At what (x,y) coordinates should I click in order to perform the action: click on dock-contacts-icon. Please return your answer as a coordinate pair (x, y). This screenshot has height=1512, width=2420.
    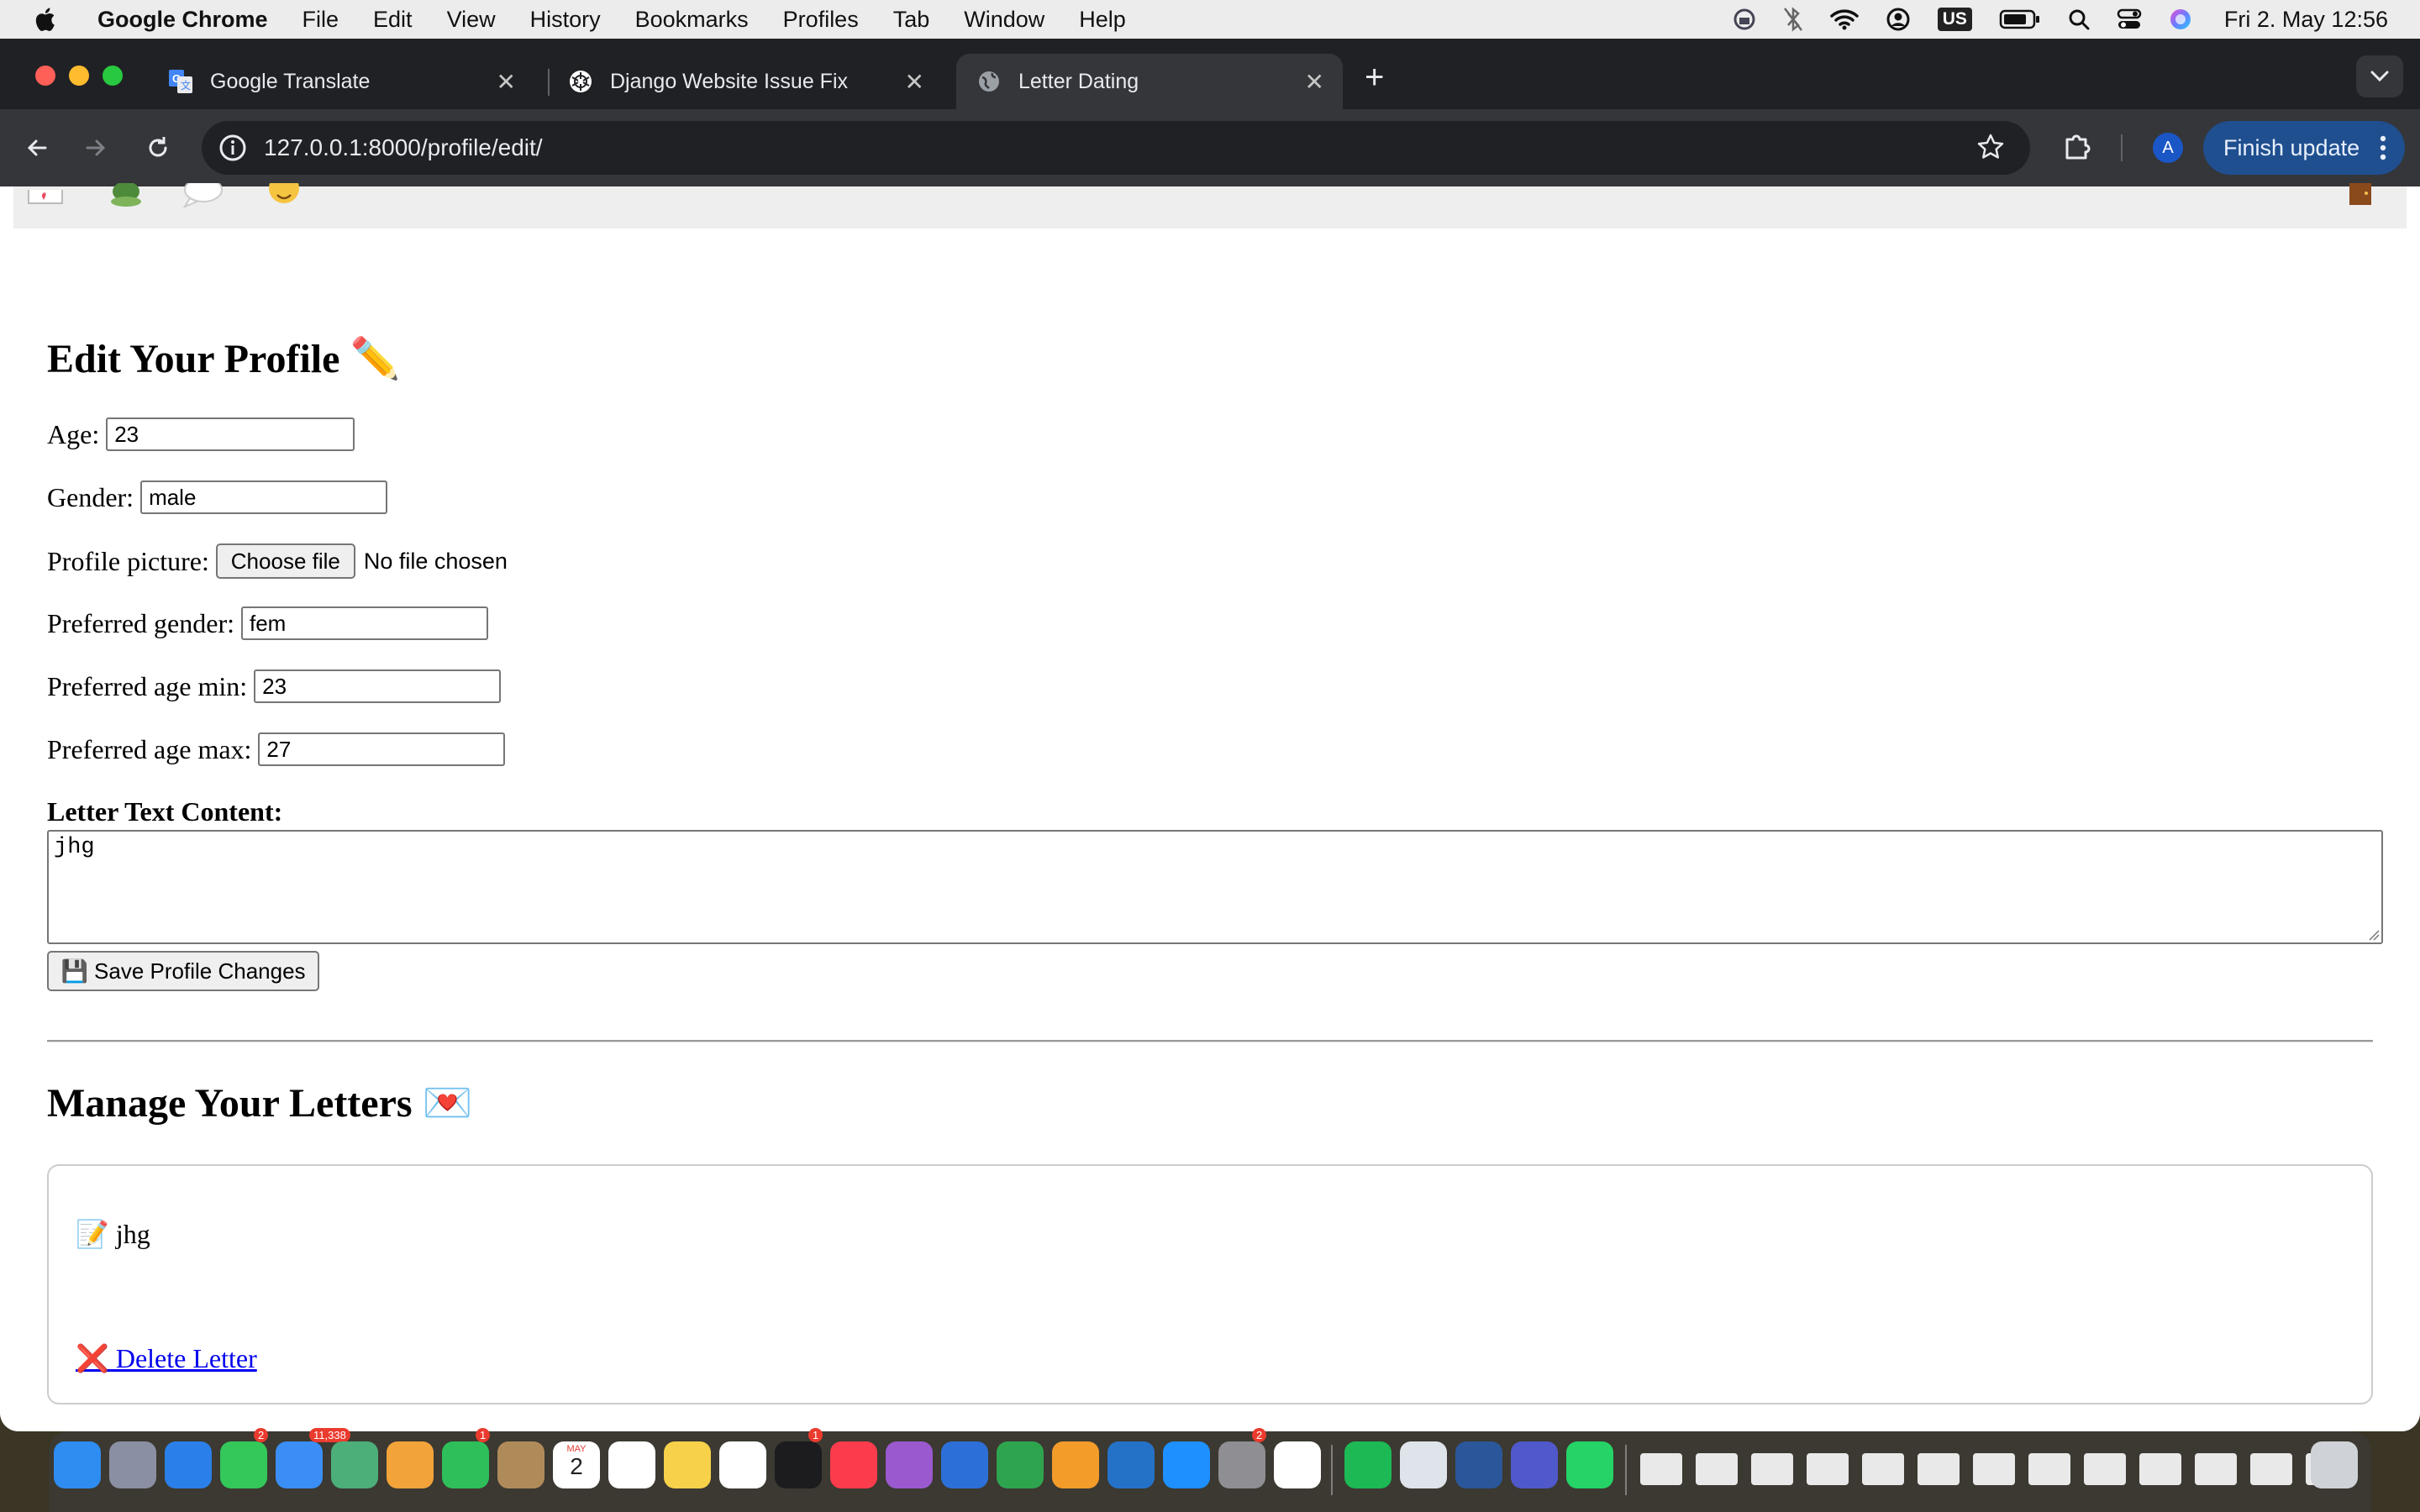
    Looking at the image, I should click on (521, 1464).